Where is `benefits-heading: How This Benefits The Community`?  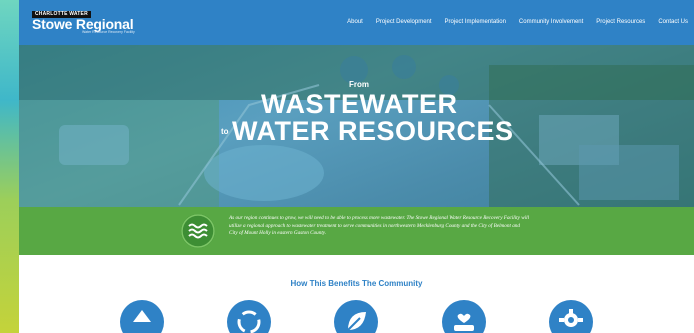
benefits-heading: How This Benefits The Community is located at coordinates (356, 283).